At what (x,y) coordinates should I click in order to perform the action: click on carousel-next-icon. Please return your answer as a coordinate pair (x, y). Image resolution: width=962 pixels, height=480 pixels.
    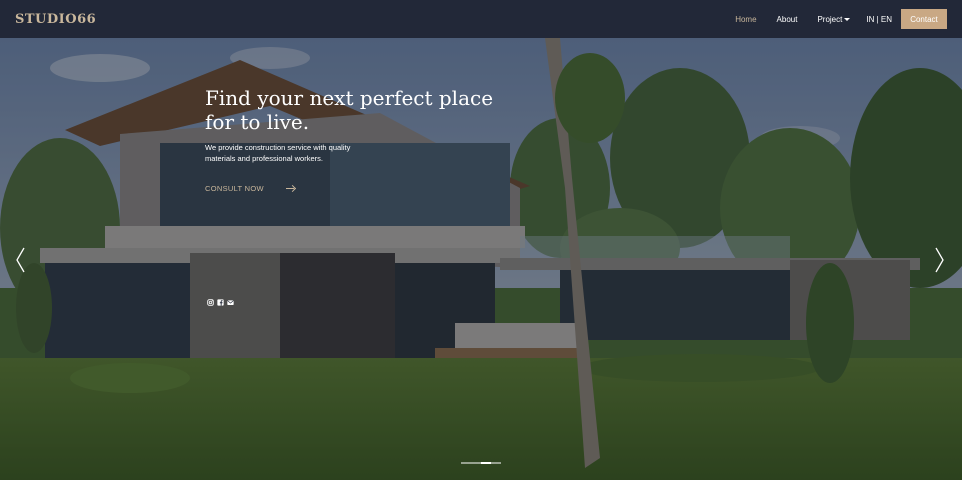
    Looking at the image, I should click on (940, 260).